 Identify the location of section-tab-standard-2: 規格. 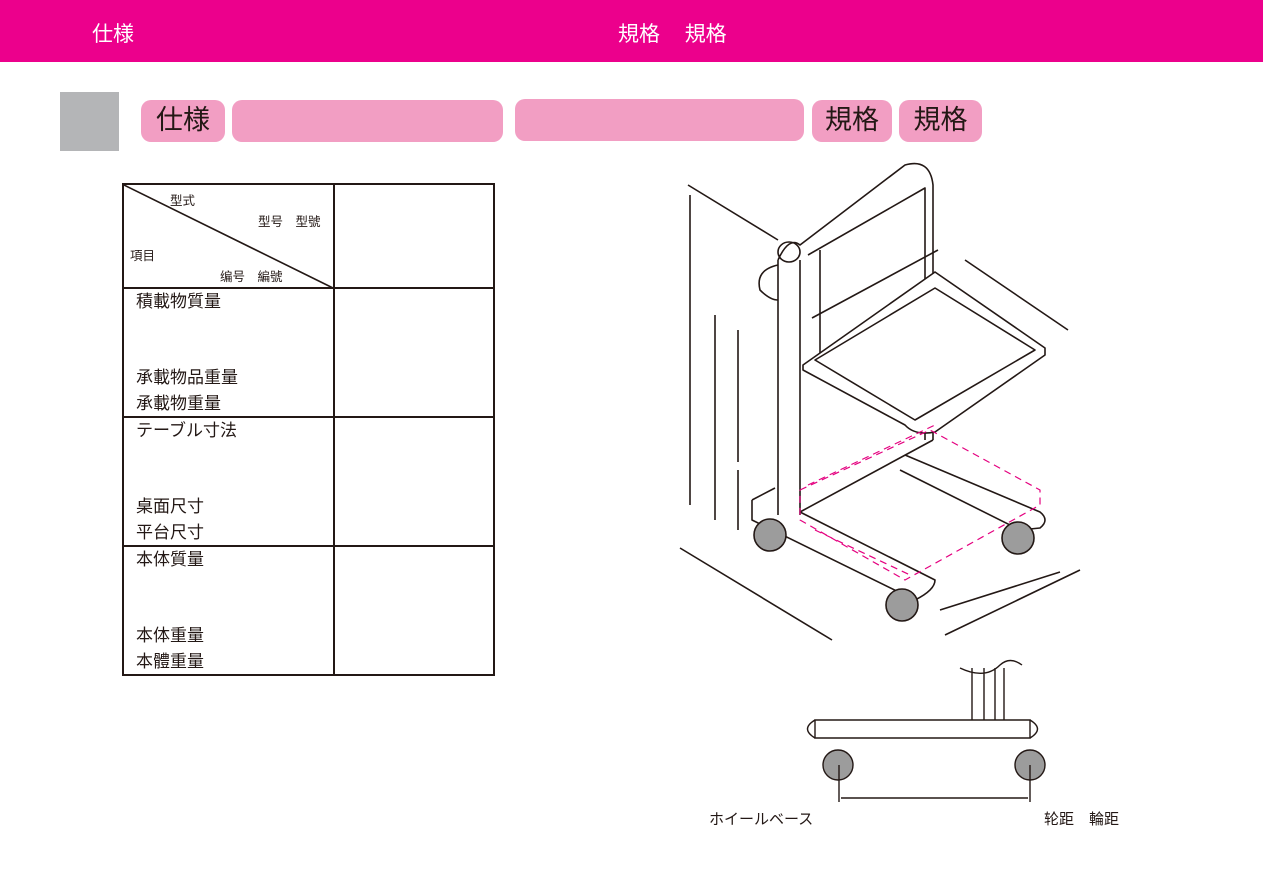
(940, 121).